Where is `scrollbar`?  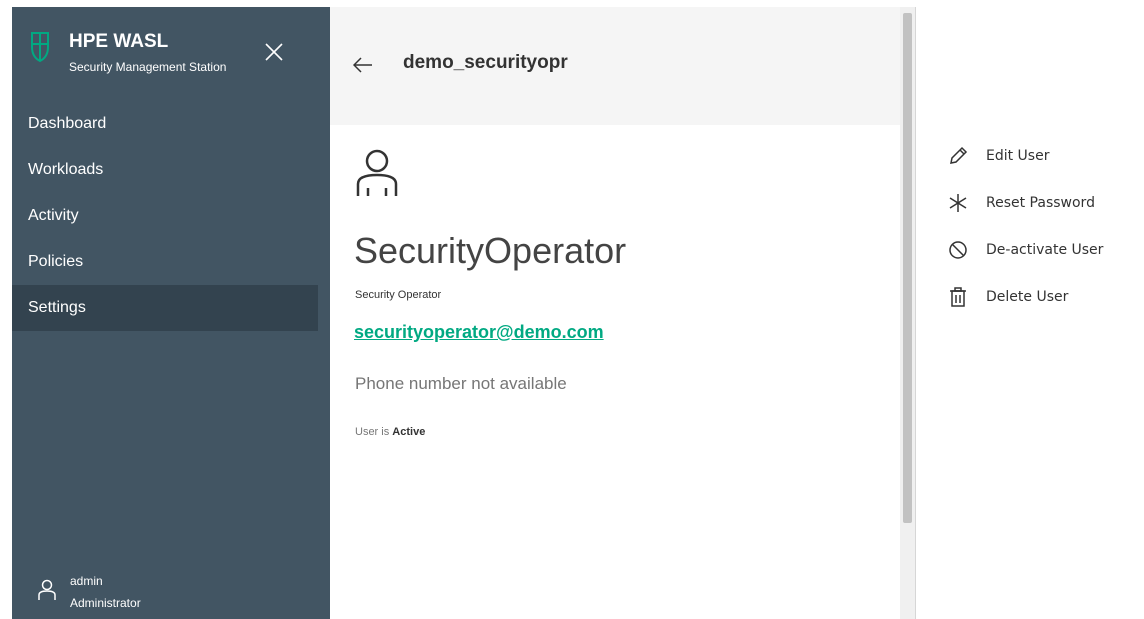 scrollbar is located at coordinates (907, 313).